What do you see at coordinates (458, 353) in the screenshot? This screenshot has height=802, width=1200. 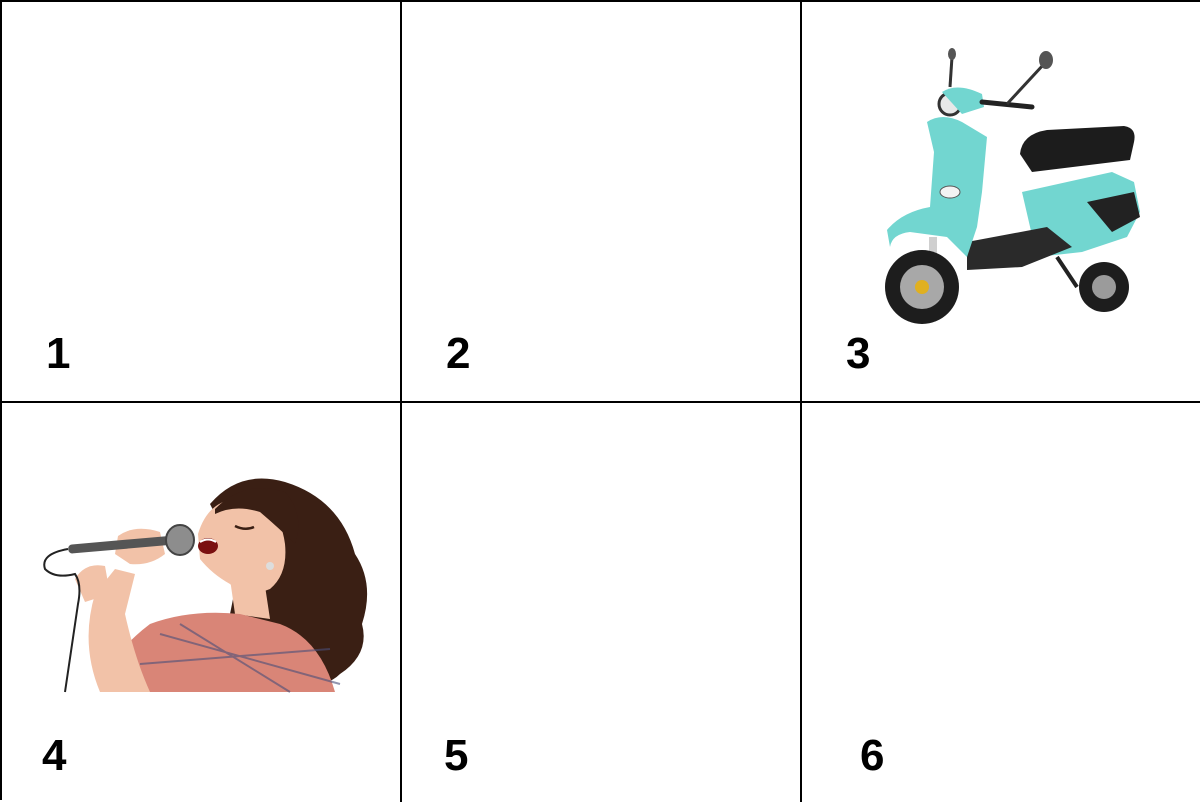 I see `cell-number-2: 2` at bounding box center [458, 353].